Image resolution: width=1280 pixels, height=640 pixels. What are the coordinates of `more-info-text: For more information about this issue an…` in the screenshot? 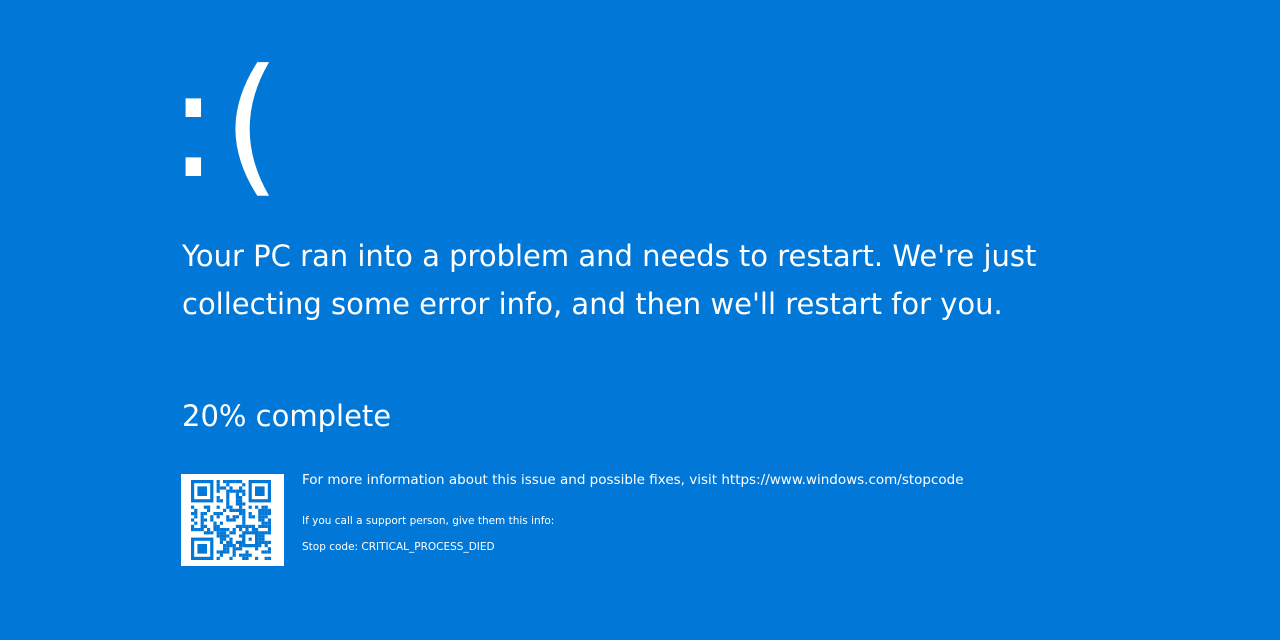 It's located at (633, 480).